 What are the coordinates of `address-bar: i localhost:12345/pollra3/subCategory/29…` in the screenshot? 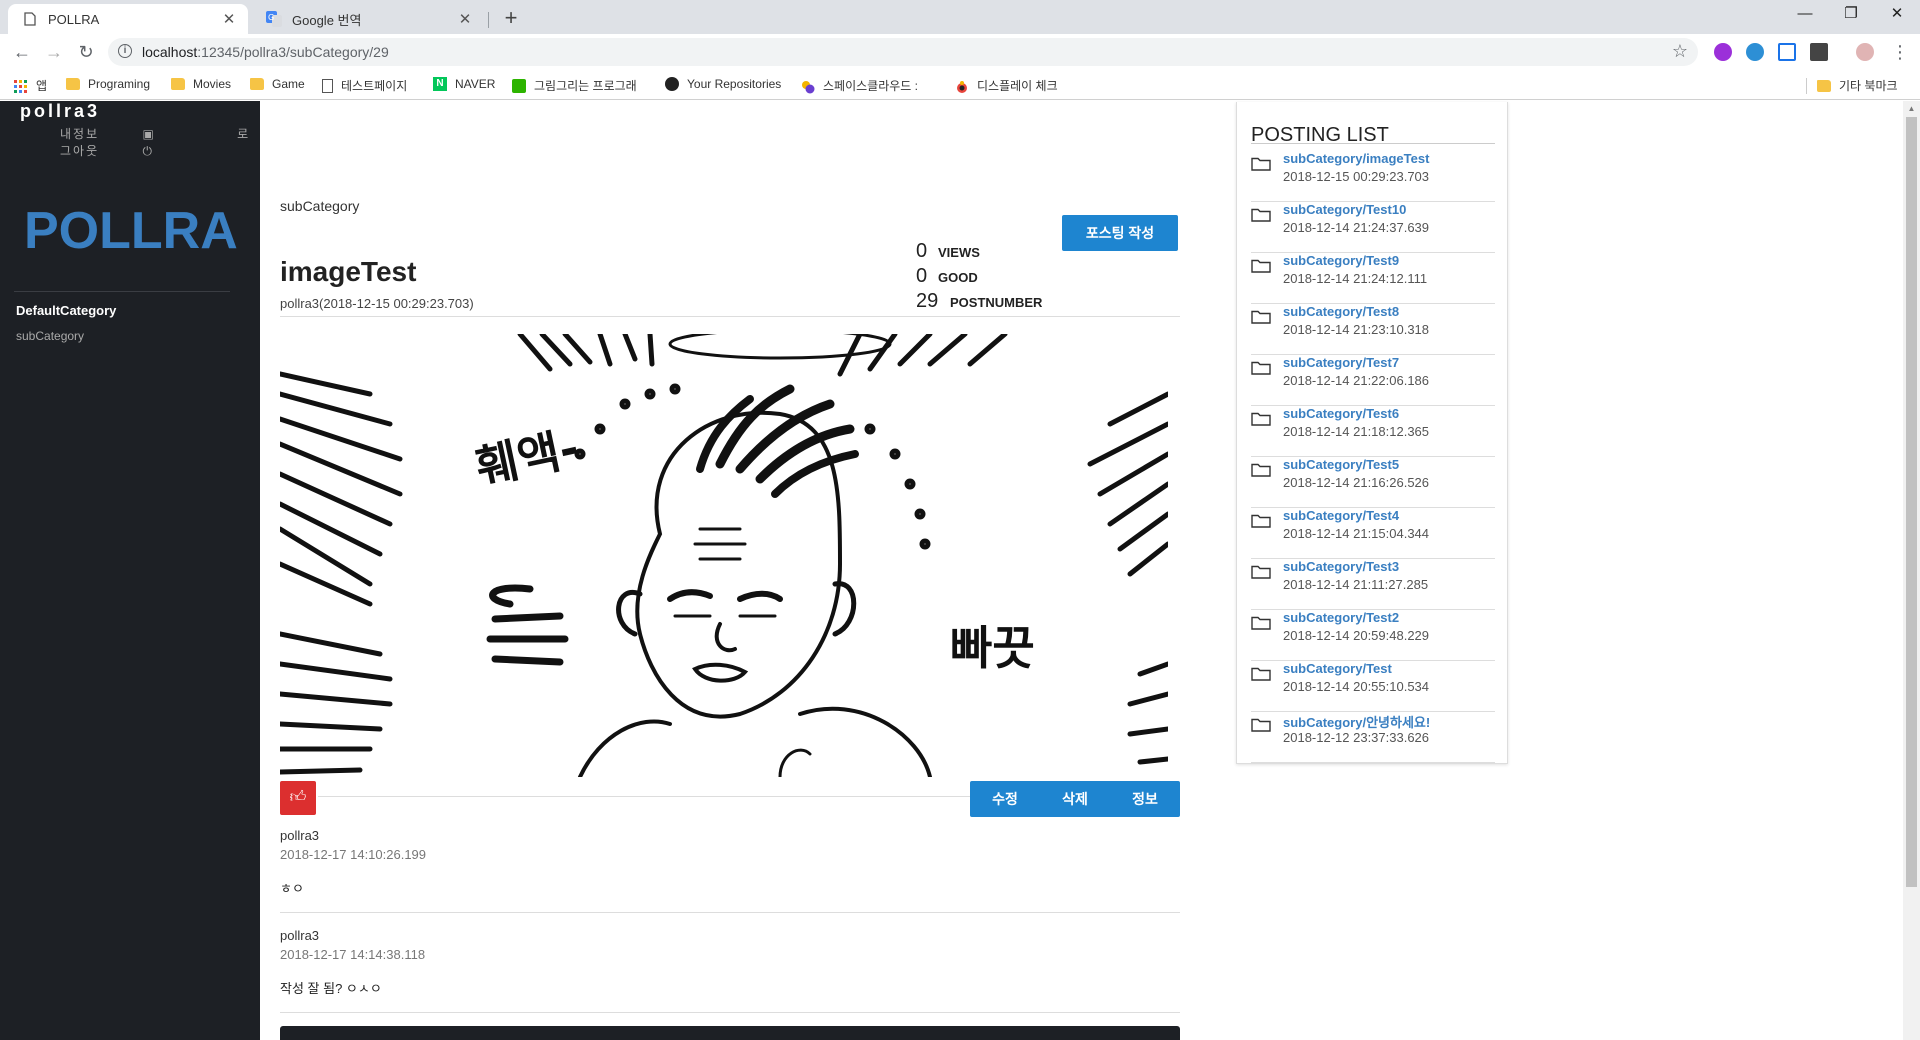 It's located at (903, 52).